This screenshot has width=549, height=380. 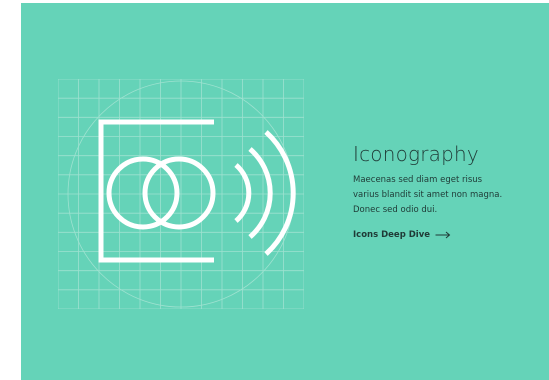 I want to click on bracket-frame, so click(x=156, y=191).